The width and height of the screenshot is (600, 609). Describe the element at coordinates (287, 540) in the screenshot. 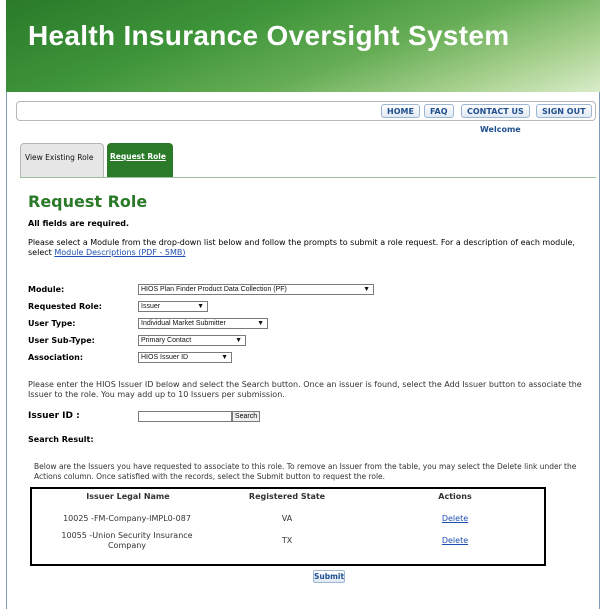

I see `table-row-2-state: TX` at that location.